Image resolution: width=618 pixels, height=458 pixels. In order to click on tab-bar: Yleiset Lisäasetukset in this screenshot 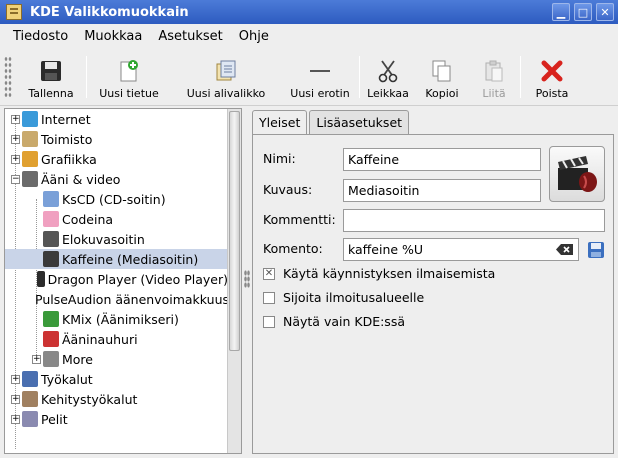, I will do `click(331, 122)`.